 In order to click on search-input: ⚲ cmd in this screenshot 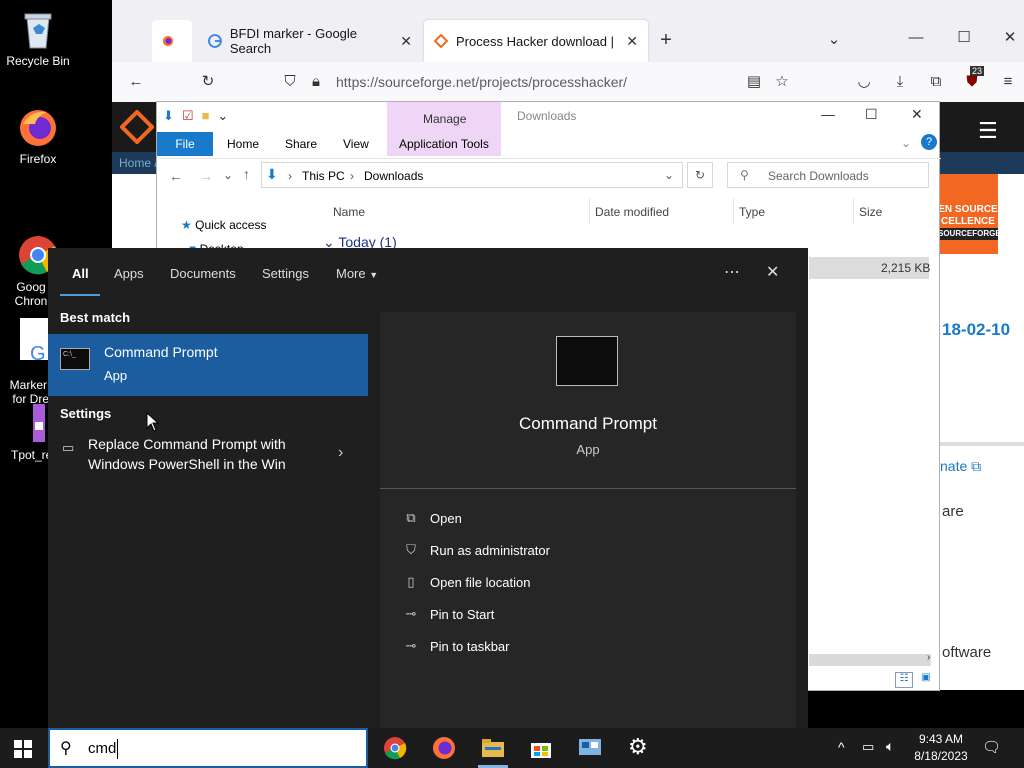, I will do `click(208, 748)`.